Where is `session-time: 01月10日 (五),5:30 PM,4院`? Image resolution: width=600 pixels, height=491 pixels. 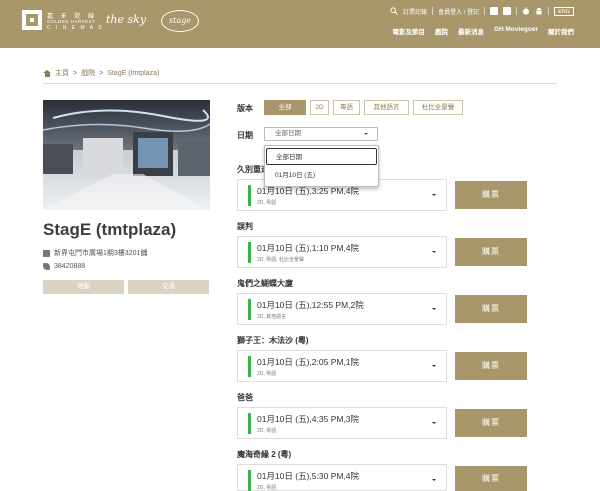 session-time: 01月10日 (五),5:30 PM,4院 is located at coordinates (308, 476).